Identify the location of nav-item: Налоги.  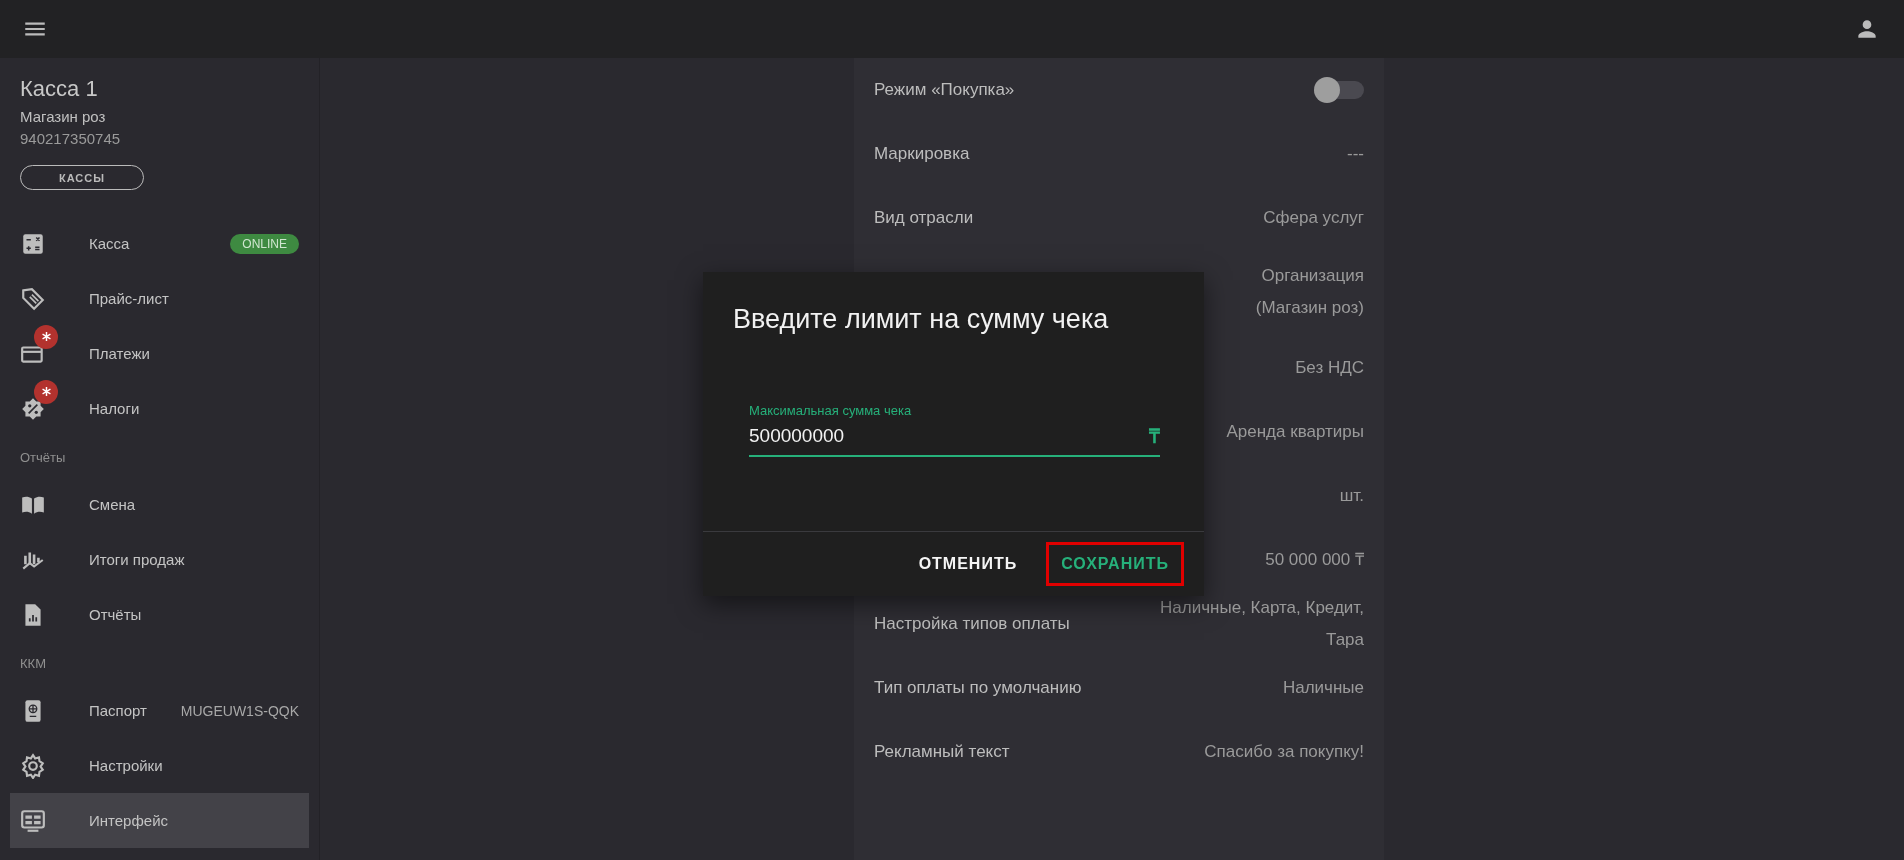
(159, 408).